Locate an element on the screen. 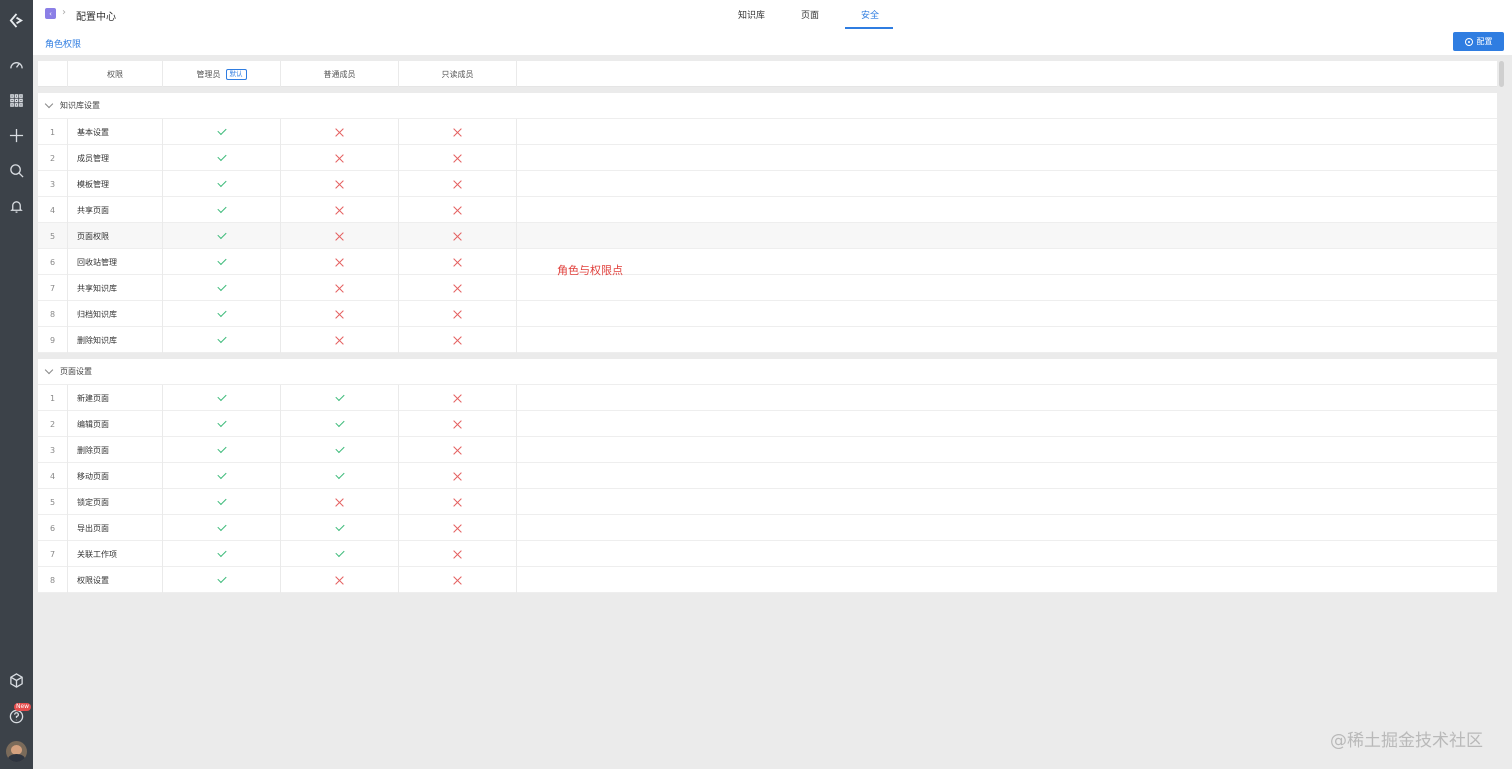  table-row: 7 共享知识库 is located at coordinates (767, 288).